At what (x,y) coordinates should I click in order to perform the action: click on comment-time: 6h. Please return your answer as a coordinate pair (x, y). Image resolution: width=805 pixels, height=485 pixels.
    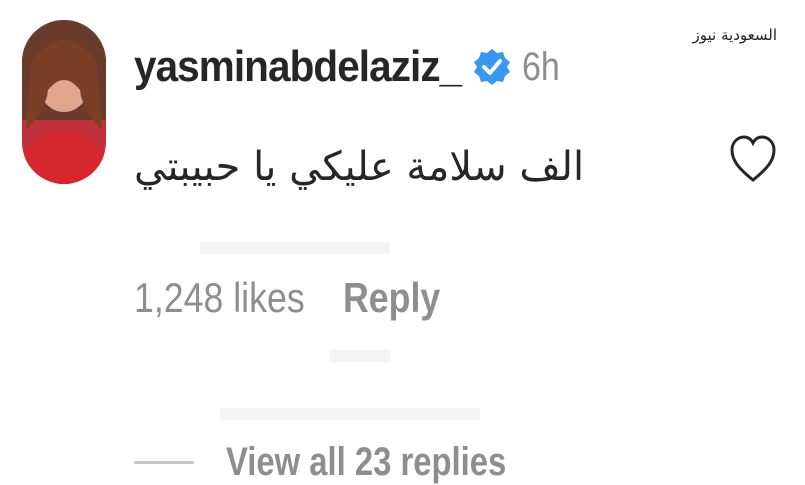
    Looking at the image, I should click on (540, 66).